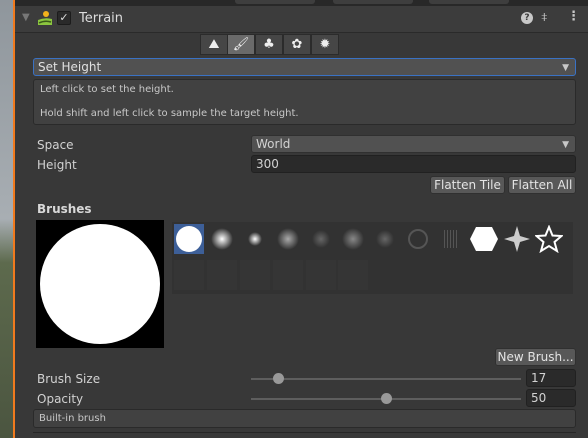 The image size is (588, 438). I want to click on preset-icon: ⧧, so click(544, 17).